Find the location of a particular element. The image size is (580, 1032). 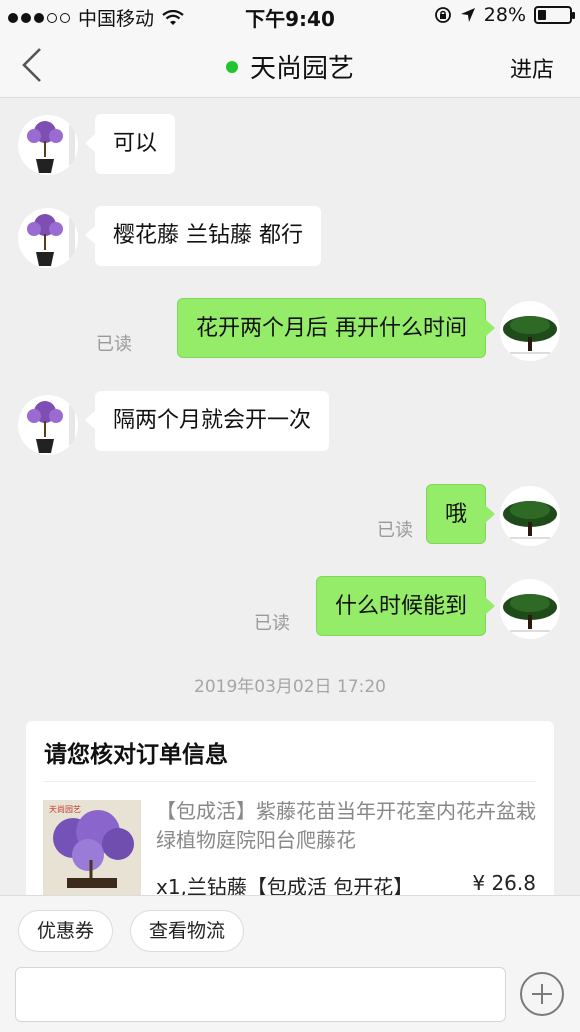

view-logistics-button: 查看物流 is located at coordinates (187, 931).